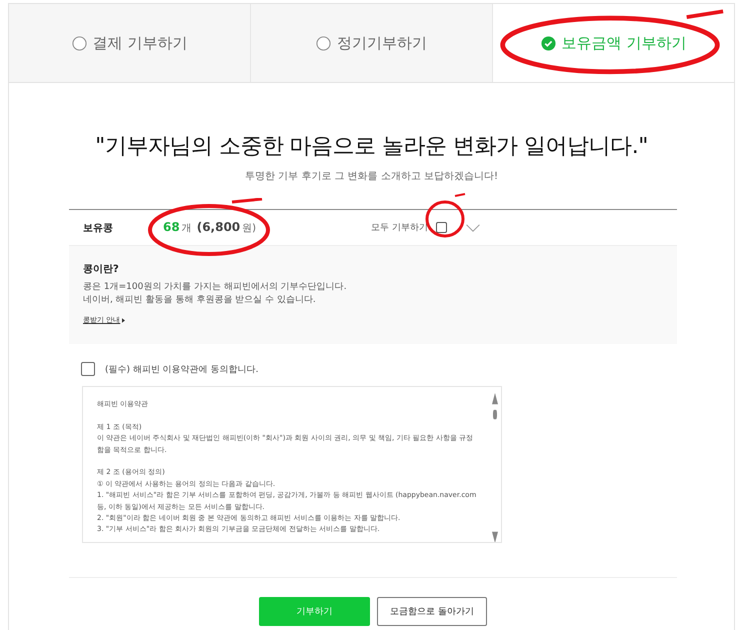 This screenshot has height=630, width=743. What do you see at coordinates (124, 320) in the screenshot?
I see `triangle-right-icon` at bounding box center [124, 320].